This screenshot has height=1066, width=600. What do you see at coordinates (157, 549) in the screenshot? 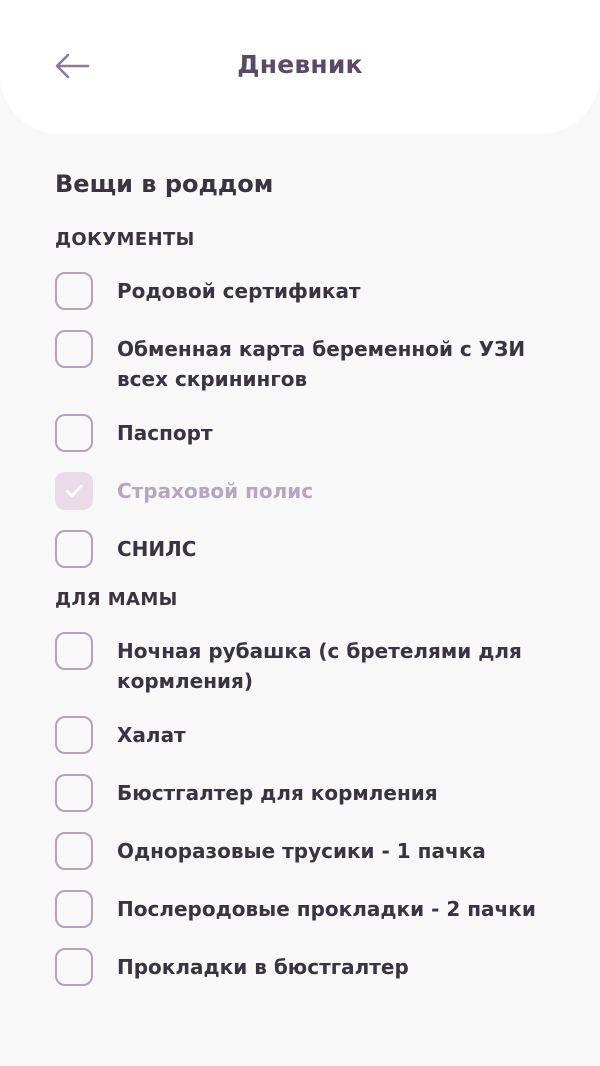
I see `checklist-item-label: СНИЛС` at bounding box center [157, 549].